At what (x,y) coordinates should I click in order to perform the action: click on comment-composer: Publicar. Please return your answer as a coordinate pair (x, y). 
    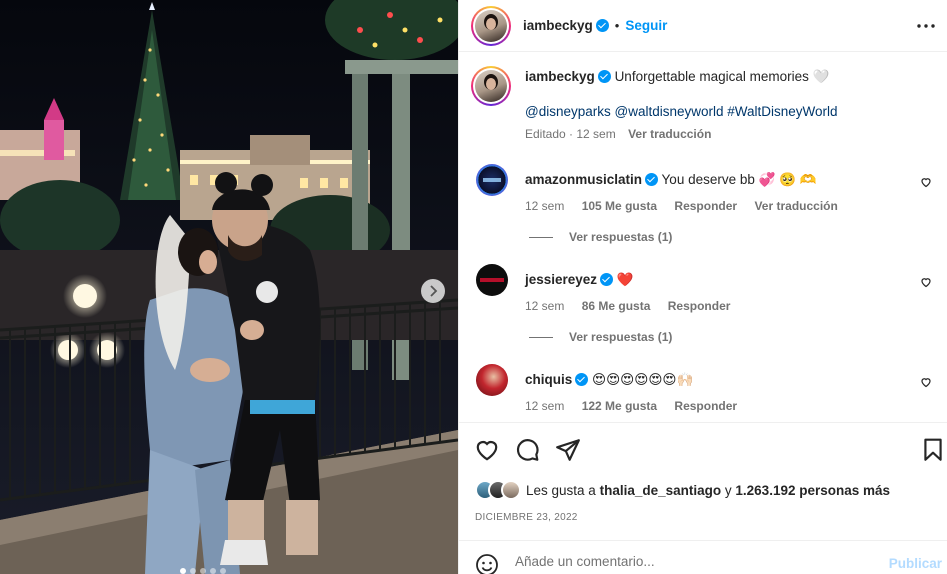
    Looking at the image, I should click on (703, 557).